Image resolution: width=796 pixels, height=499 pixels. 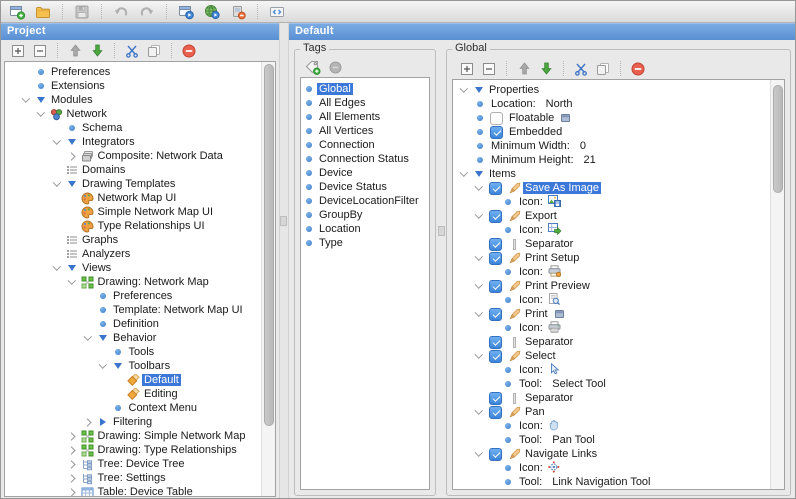 What do you see at coordinates (612, 104) in the screenshot?
I see `property-row: Location: North` at bounding box center [612, 104].